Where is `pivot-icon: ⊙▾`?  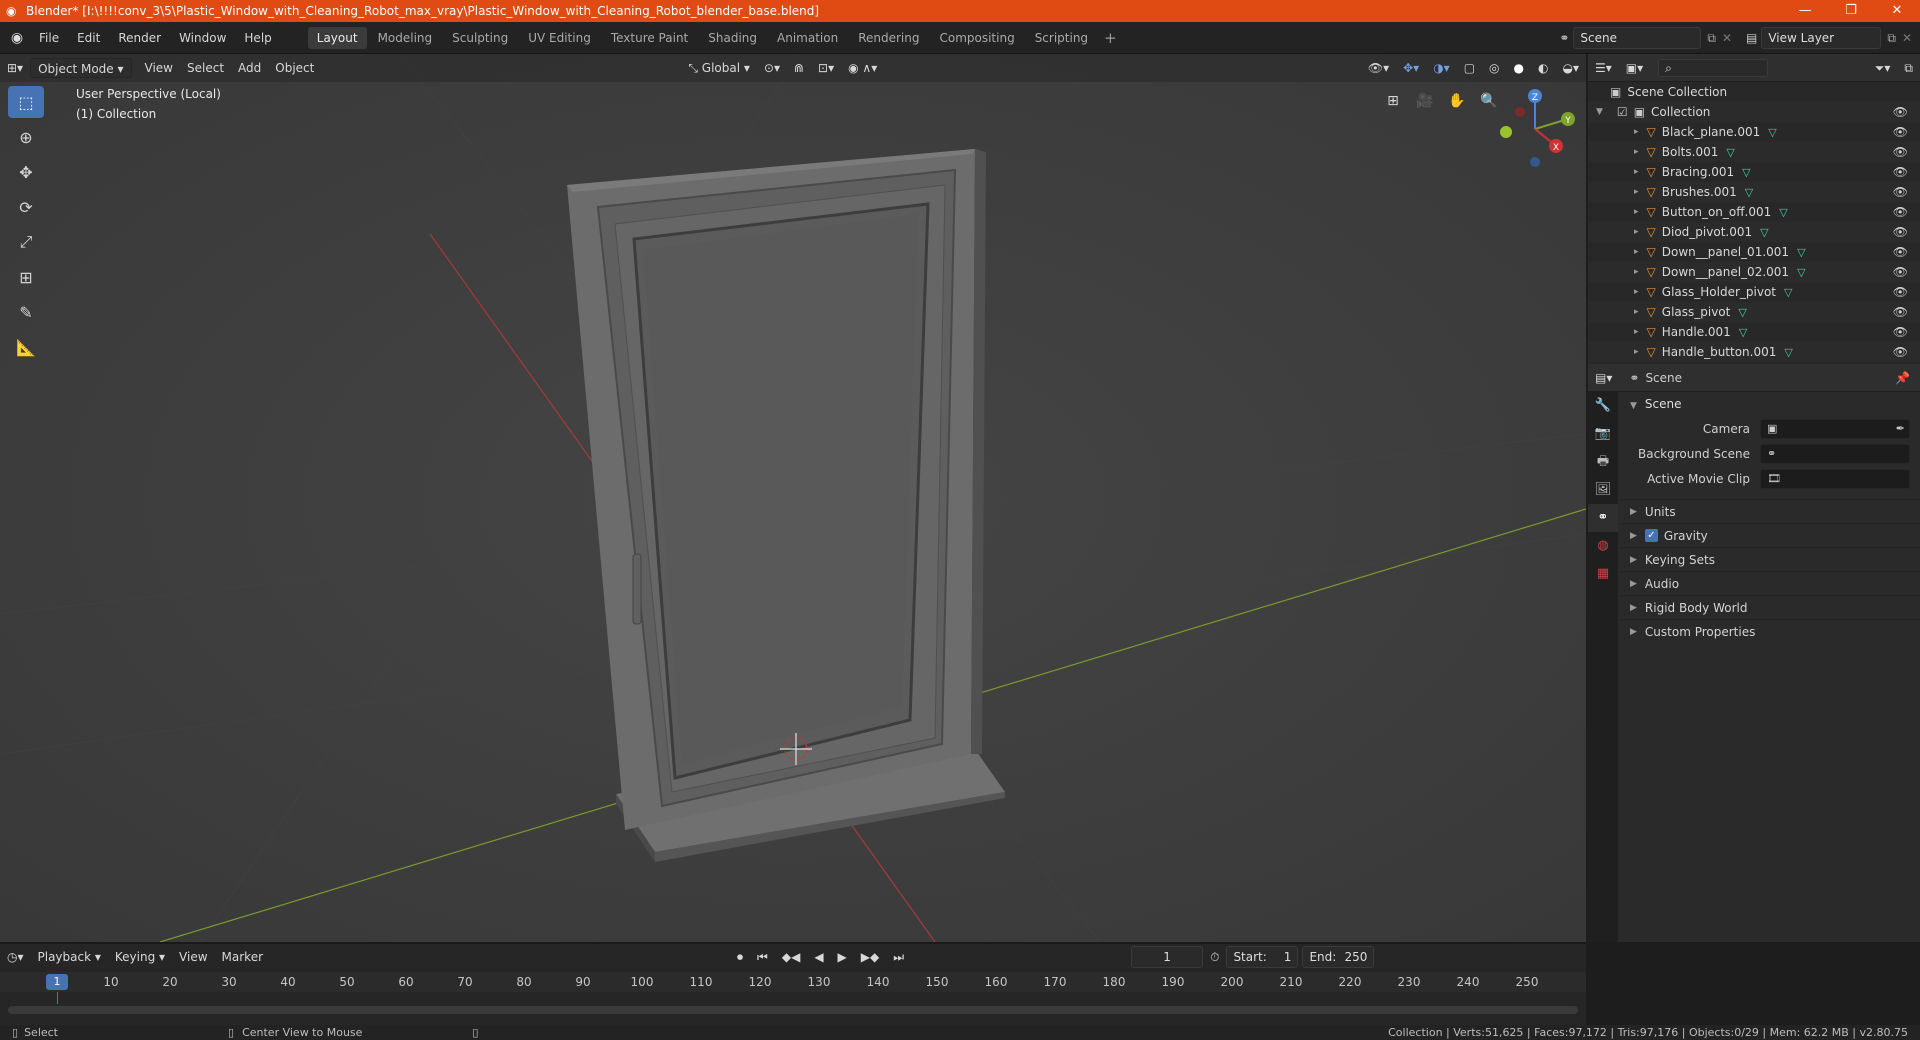 pivot-icon: ⊙▾ is located at coordinates (772, 68).